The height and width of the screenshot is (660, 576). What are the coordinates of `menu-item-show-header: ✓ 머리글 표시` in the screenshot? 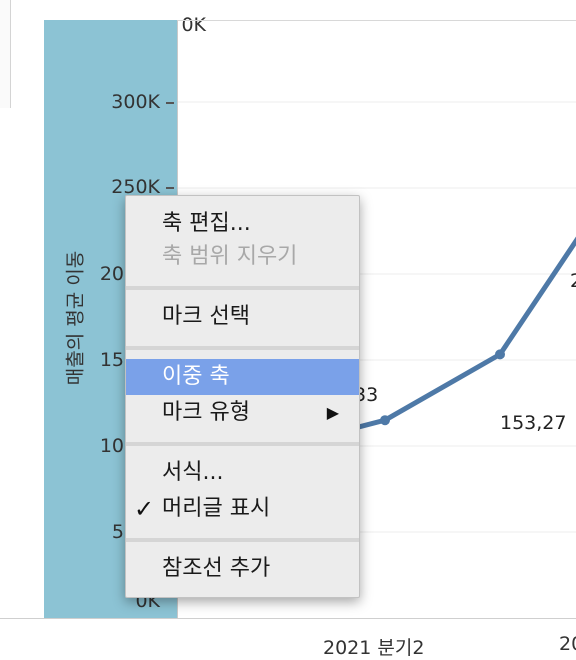 It's located at (242, 509).